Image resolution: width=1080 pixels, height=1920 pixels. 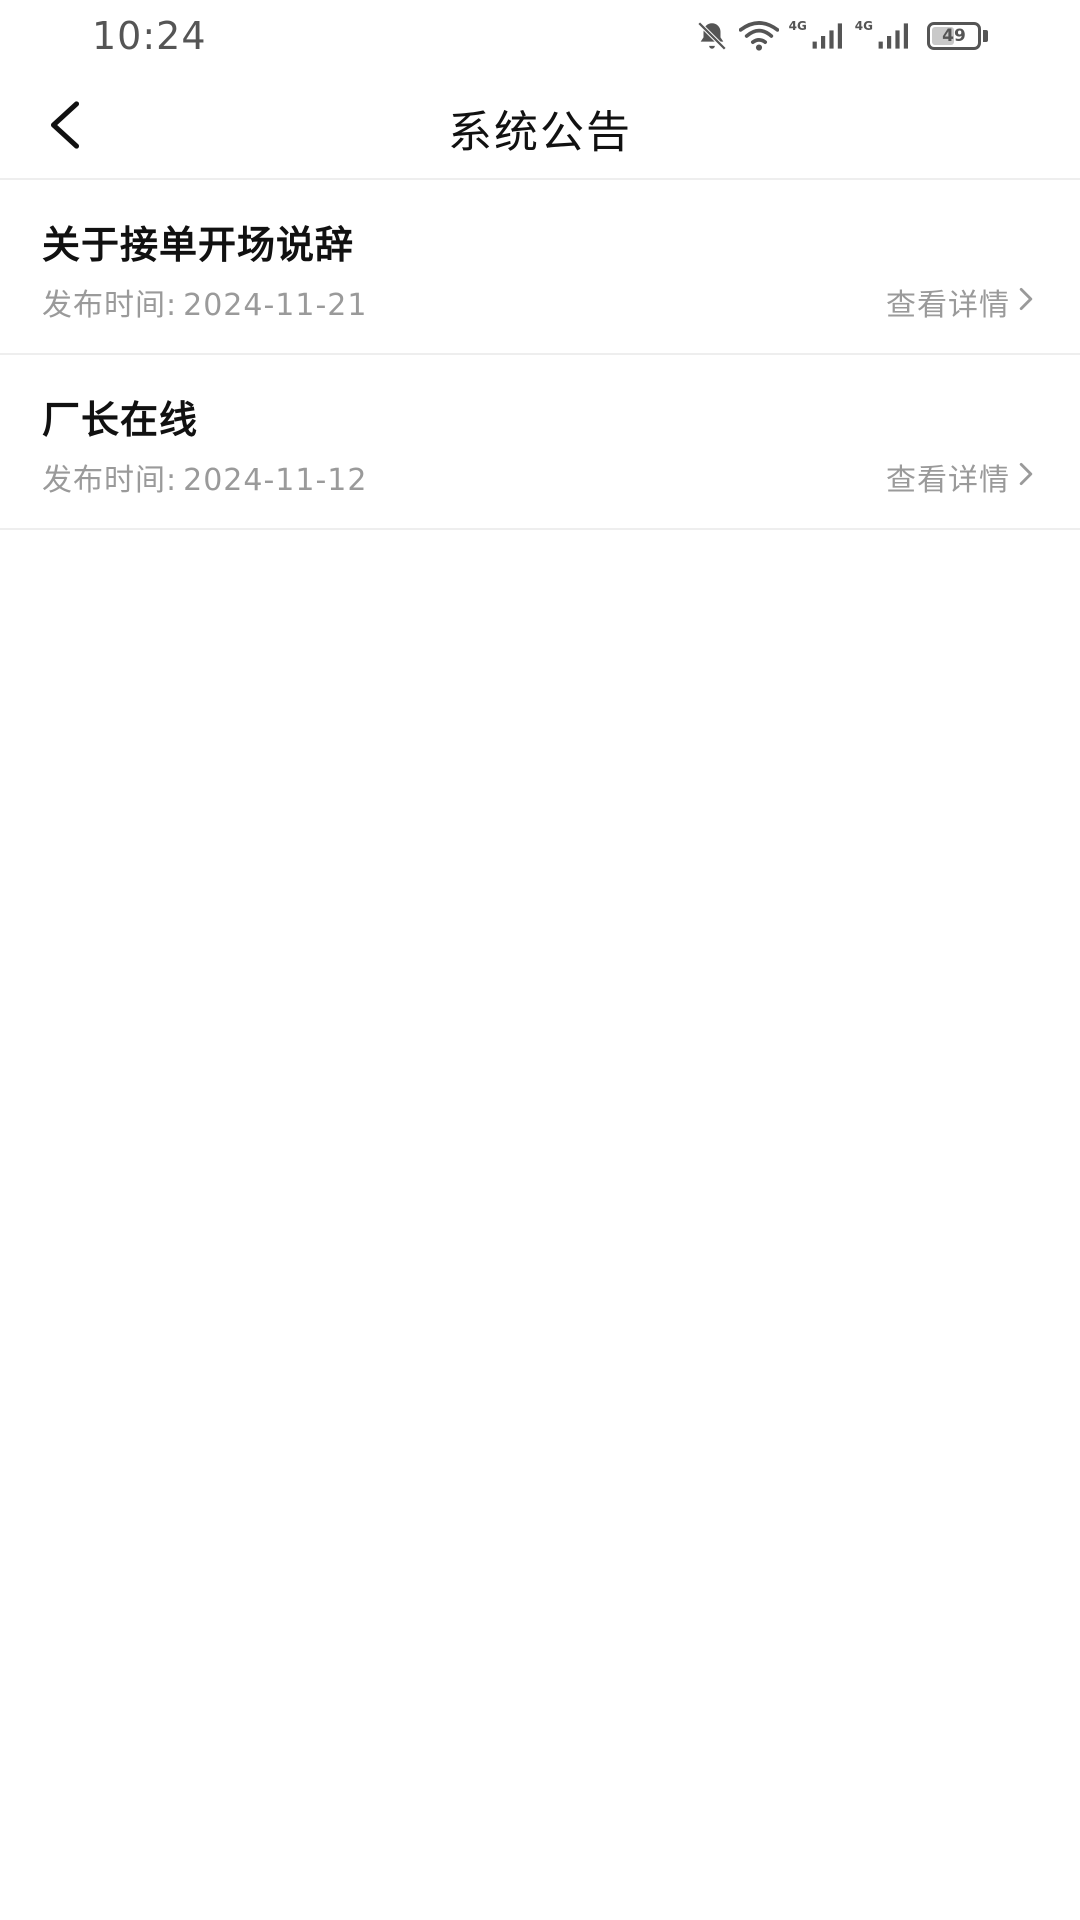 I want to click on notice-meta: 发布时间: 2024-11-12, so click(x=204, y=477).